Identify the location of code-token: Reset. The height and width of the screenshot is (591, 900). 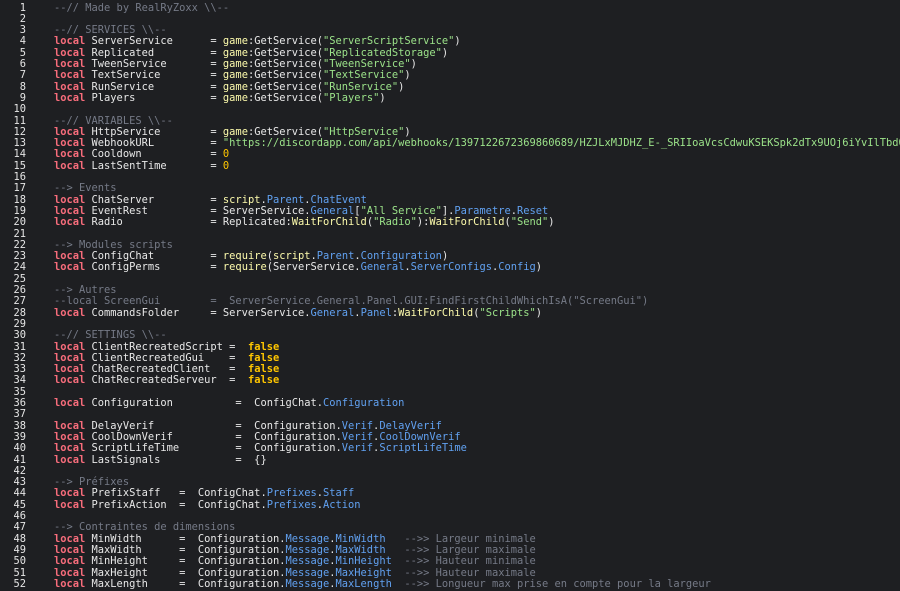
(532, 210).